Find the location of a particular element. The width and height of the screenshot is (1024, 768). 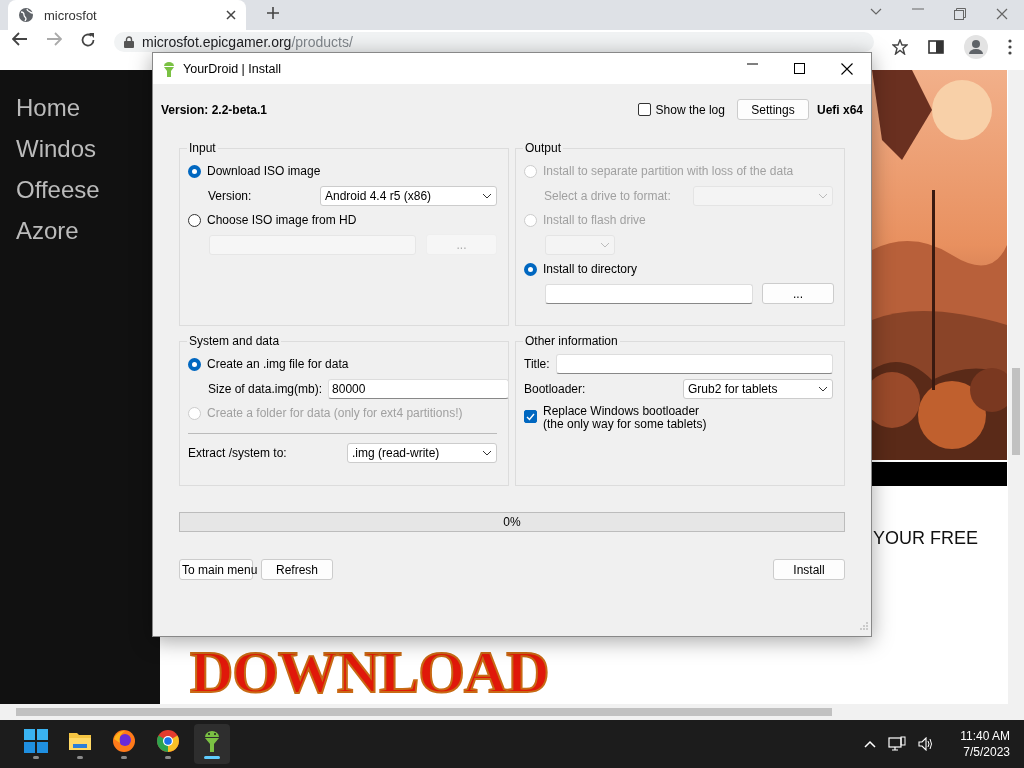

radio-label: Create a folder for data (only for ext4 partitions!) is located at coordinates (335, 413).